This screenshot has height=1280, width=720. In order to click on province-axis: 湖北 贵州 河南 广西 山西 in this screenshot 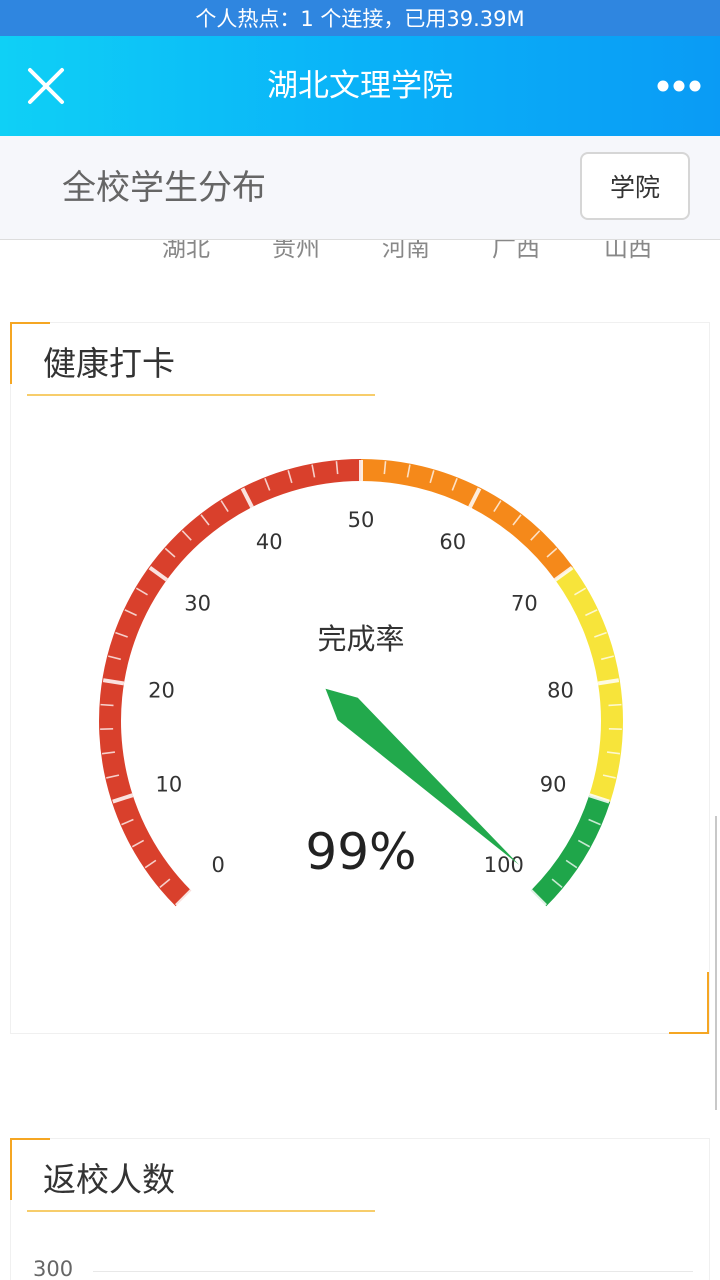, I will do `click(360, 255)`.